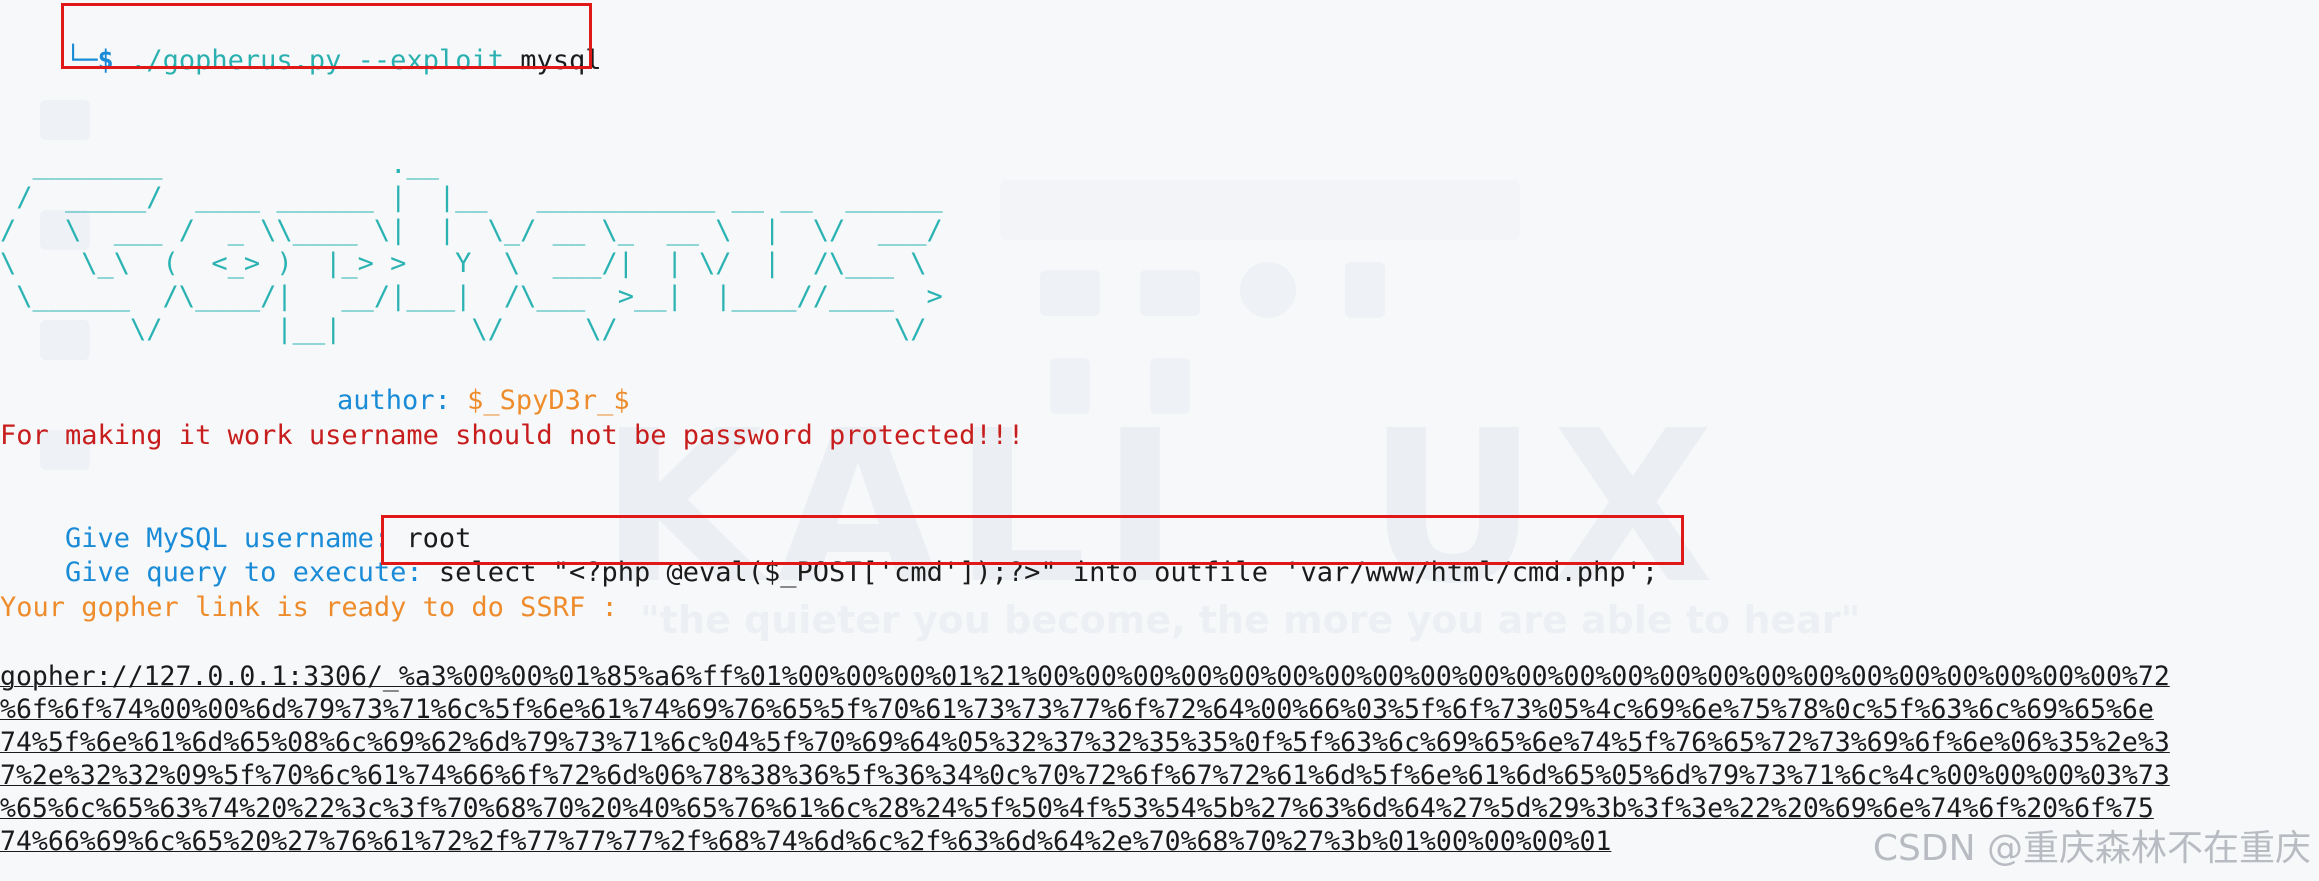 The image size is (2319, 881). I want to click on ready-message: Your gopher link is ready to do SSRF :, so click(309, 607).